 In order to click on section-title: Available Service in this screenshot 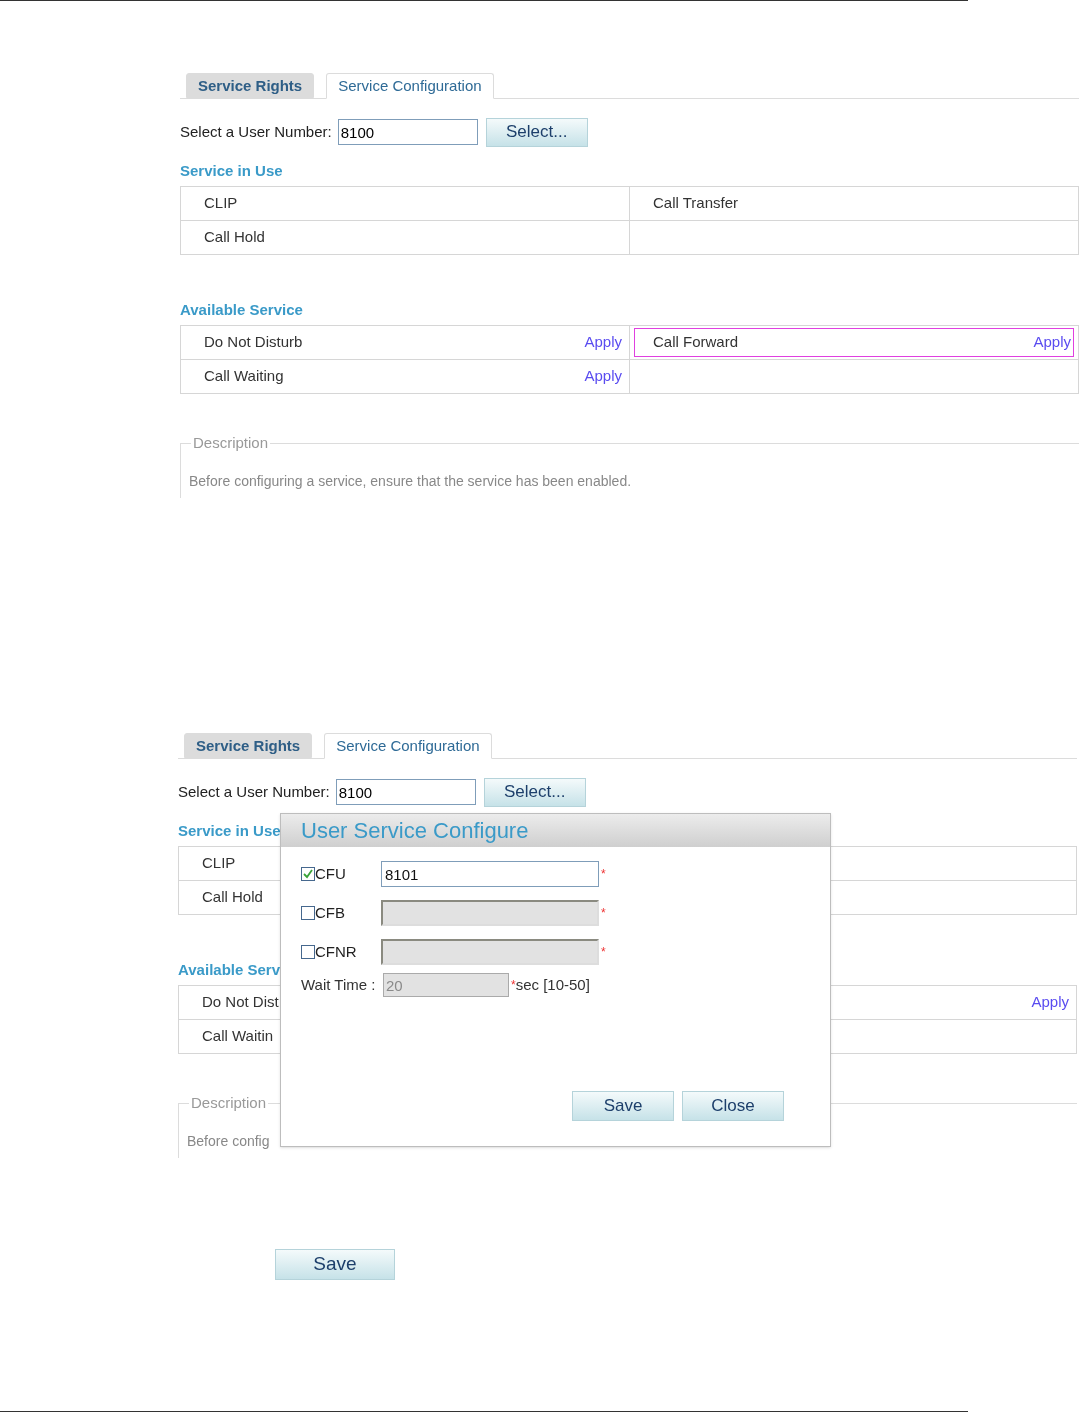, I will do `click(241, 310)`.